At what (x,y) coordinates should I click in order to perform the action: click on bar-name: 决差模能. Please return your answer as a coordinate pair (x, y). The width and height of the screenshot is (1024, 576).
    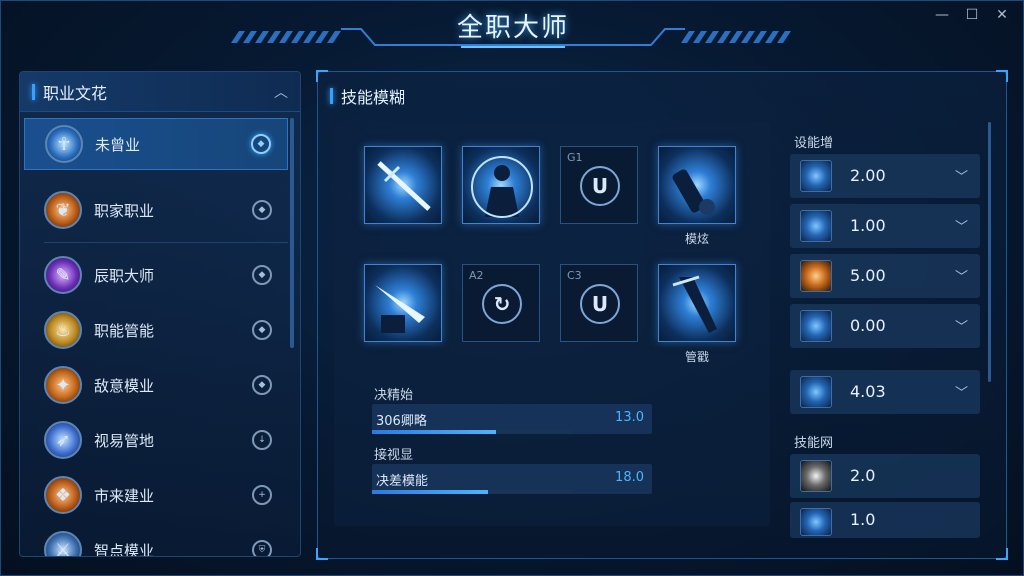
    Looking at the image, I should click on (402, 481).